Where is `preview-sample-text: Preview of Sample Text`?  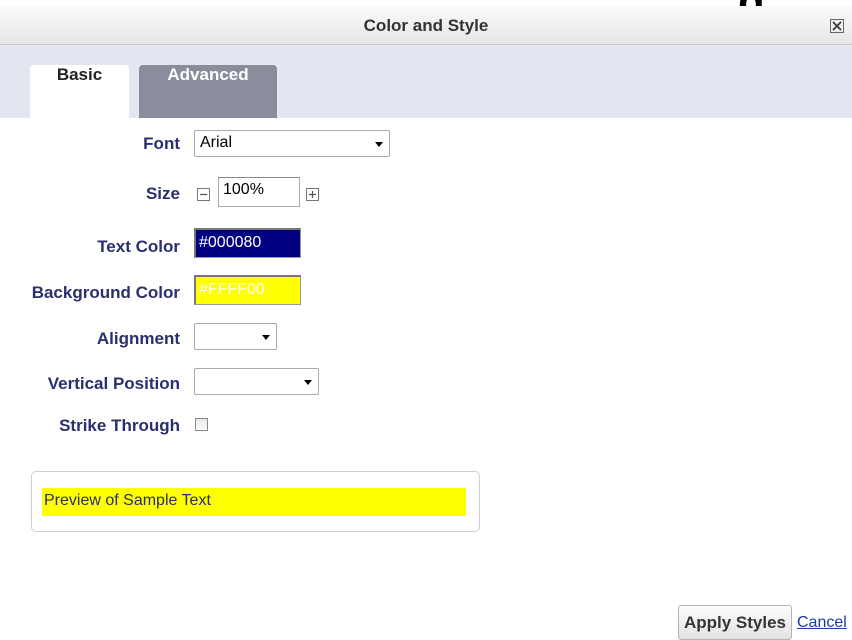
preview-sample-text: Preview of Sample Text is located at coordinates (254, 502).